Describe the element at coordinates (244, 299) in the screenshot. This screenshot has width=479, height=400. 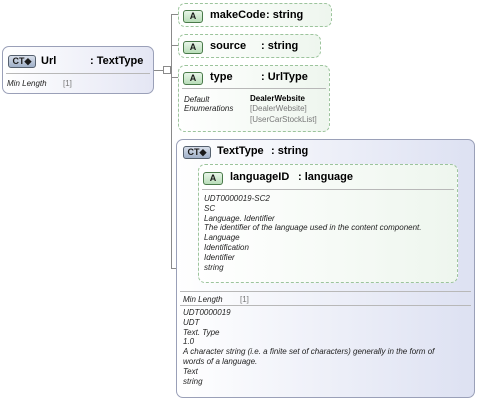
I see `texttype-facet-value: [1]` at that location.